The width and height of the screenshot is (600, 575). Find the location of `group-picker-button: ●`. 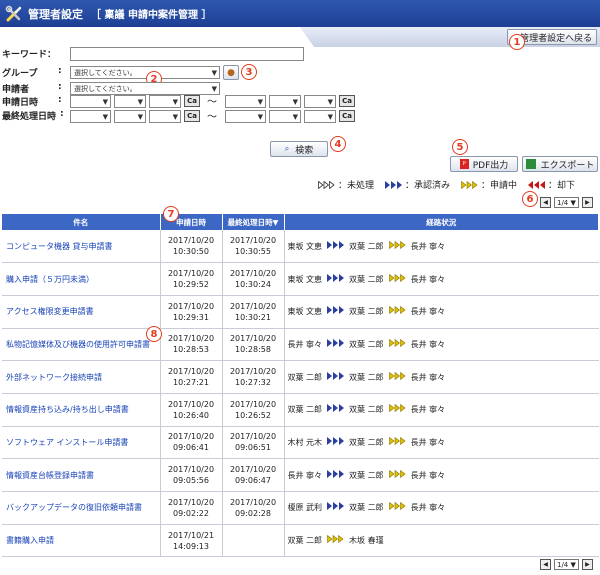

group-picker-button: ● is located at coordinates (231, 72).